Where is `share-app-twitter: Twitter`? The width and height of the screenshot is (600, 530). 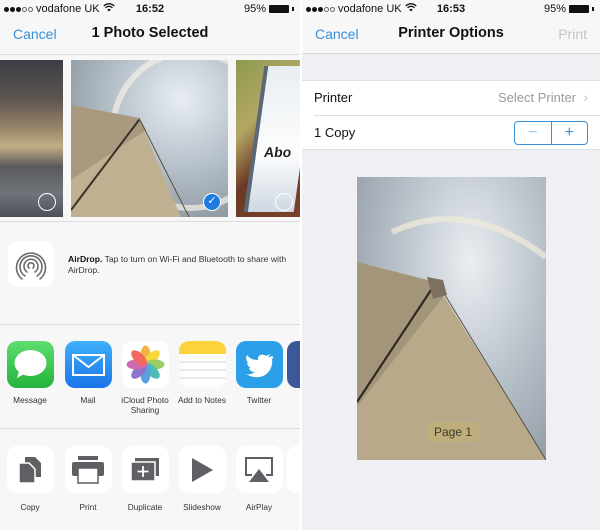
share-app-twitter: Twitter is located at coordinates (259, 373).